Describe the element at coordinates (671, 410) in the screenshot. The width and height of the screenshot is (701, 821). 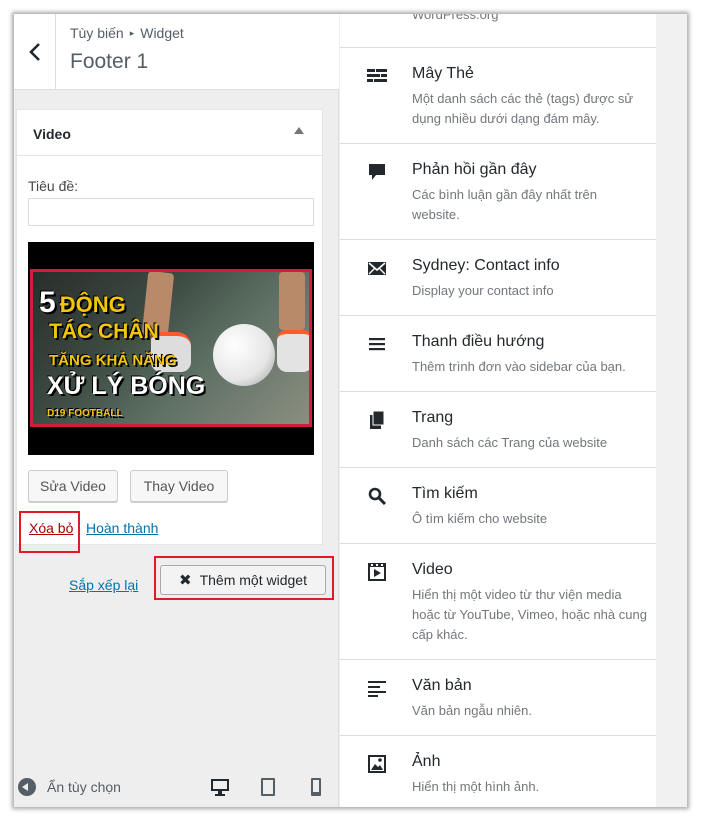
I see `panel-scroll-gutter` at that location.